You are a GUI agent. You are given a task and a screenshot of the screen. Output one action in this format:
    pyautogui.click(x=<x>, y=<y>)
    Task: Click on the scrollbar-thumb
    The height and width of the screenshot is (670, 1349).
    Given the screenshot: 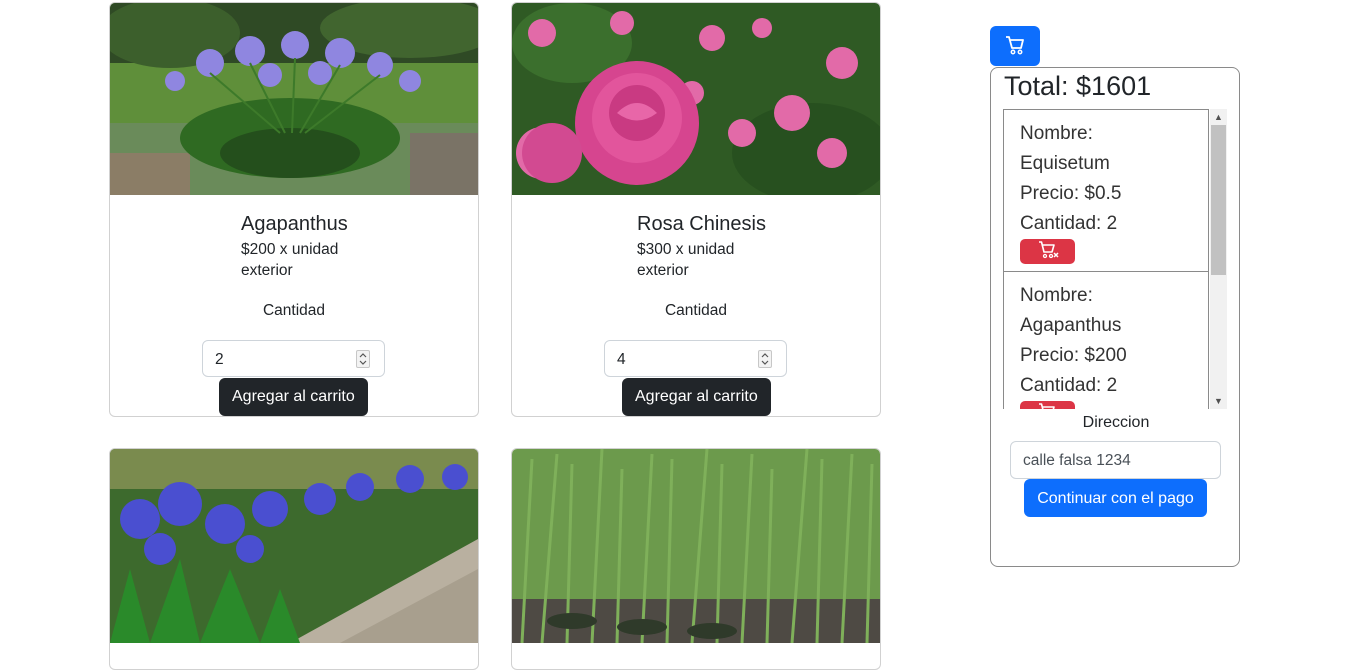 What is the action you would take?
    pyautogui.click(x=1218, y=200)
    